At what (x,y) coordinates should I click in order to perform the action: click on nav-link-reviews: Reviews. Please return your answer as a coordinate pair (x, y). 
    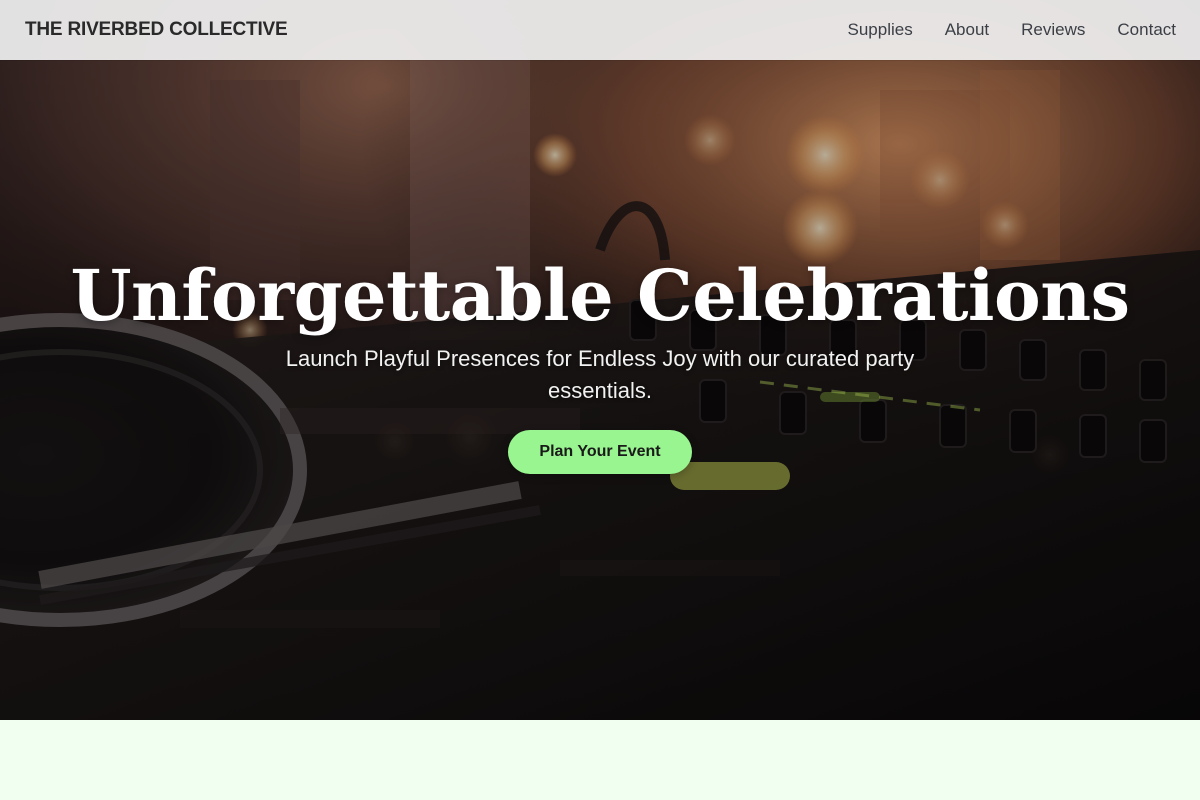
    Looking at the image, I should click on (1053, 30).